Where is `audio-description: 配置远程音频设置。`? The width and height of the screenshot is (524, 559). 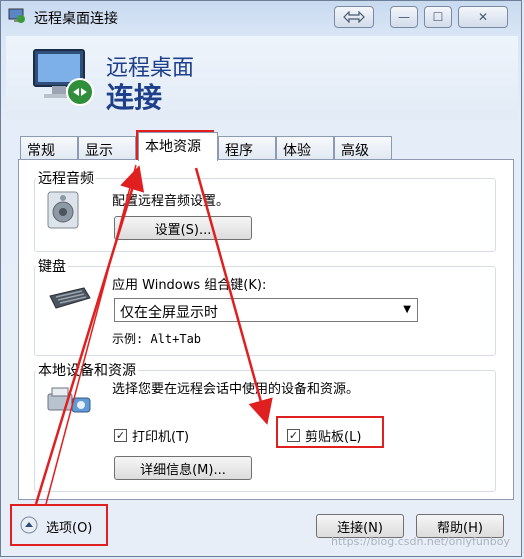 audio-description: 配置远程音频设置。 is located at coordinates (171, 201).